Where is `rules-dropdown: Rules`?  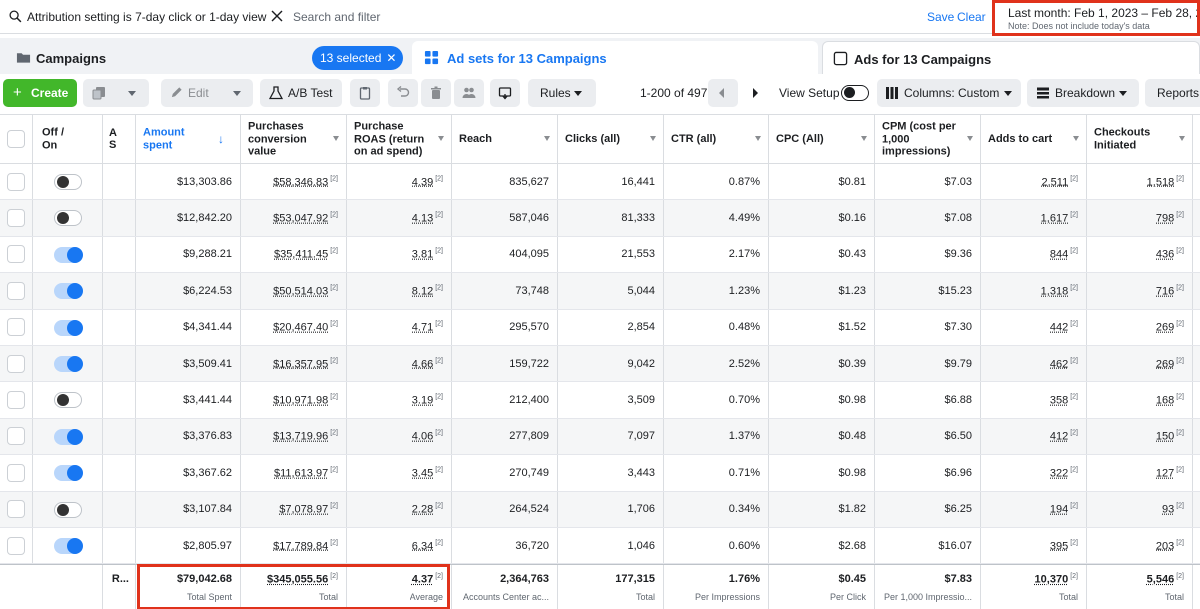 rules-dropdown: Rules is located at coordinates (562, 93).